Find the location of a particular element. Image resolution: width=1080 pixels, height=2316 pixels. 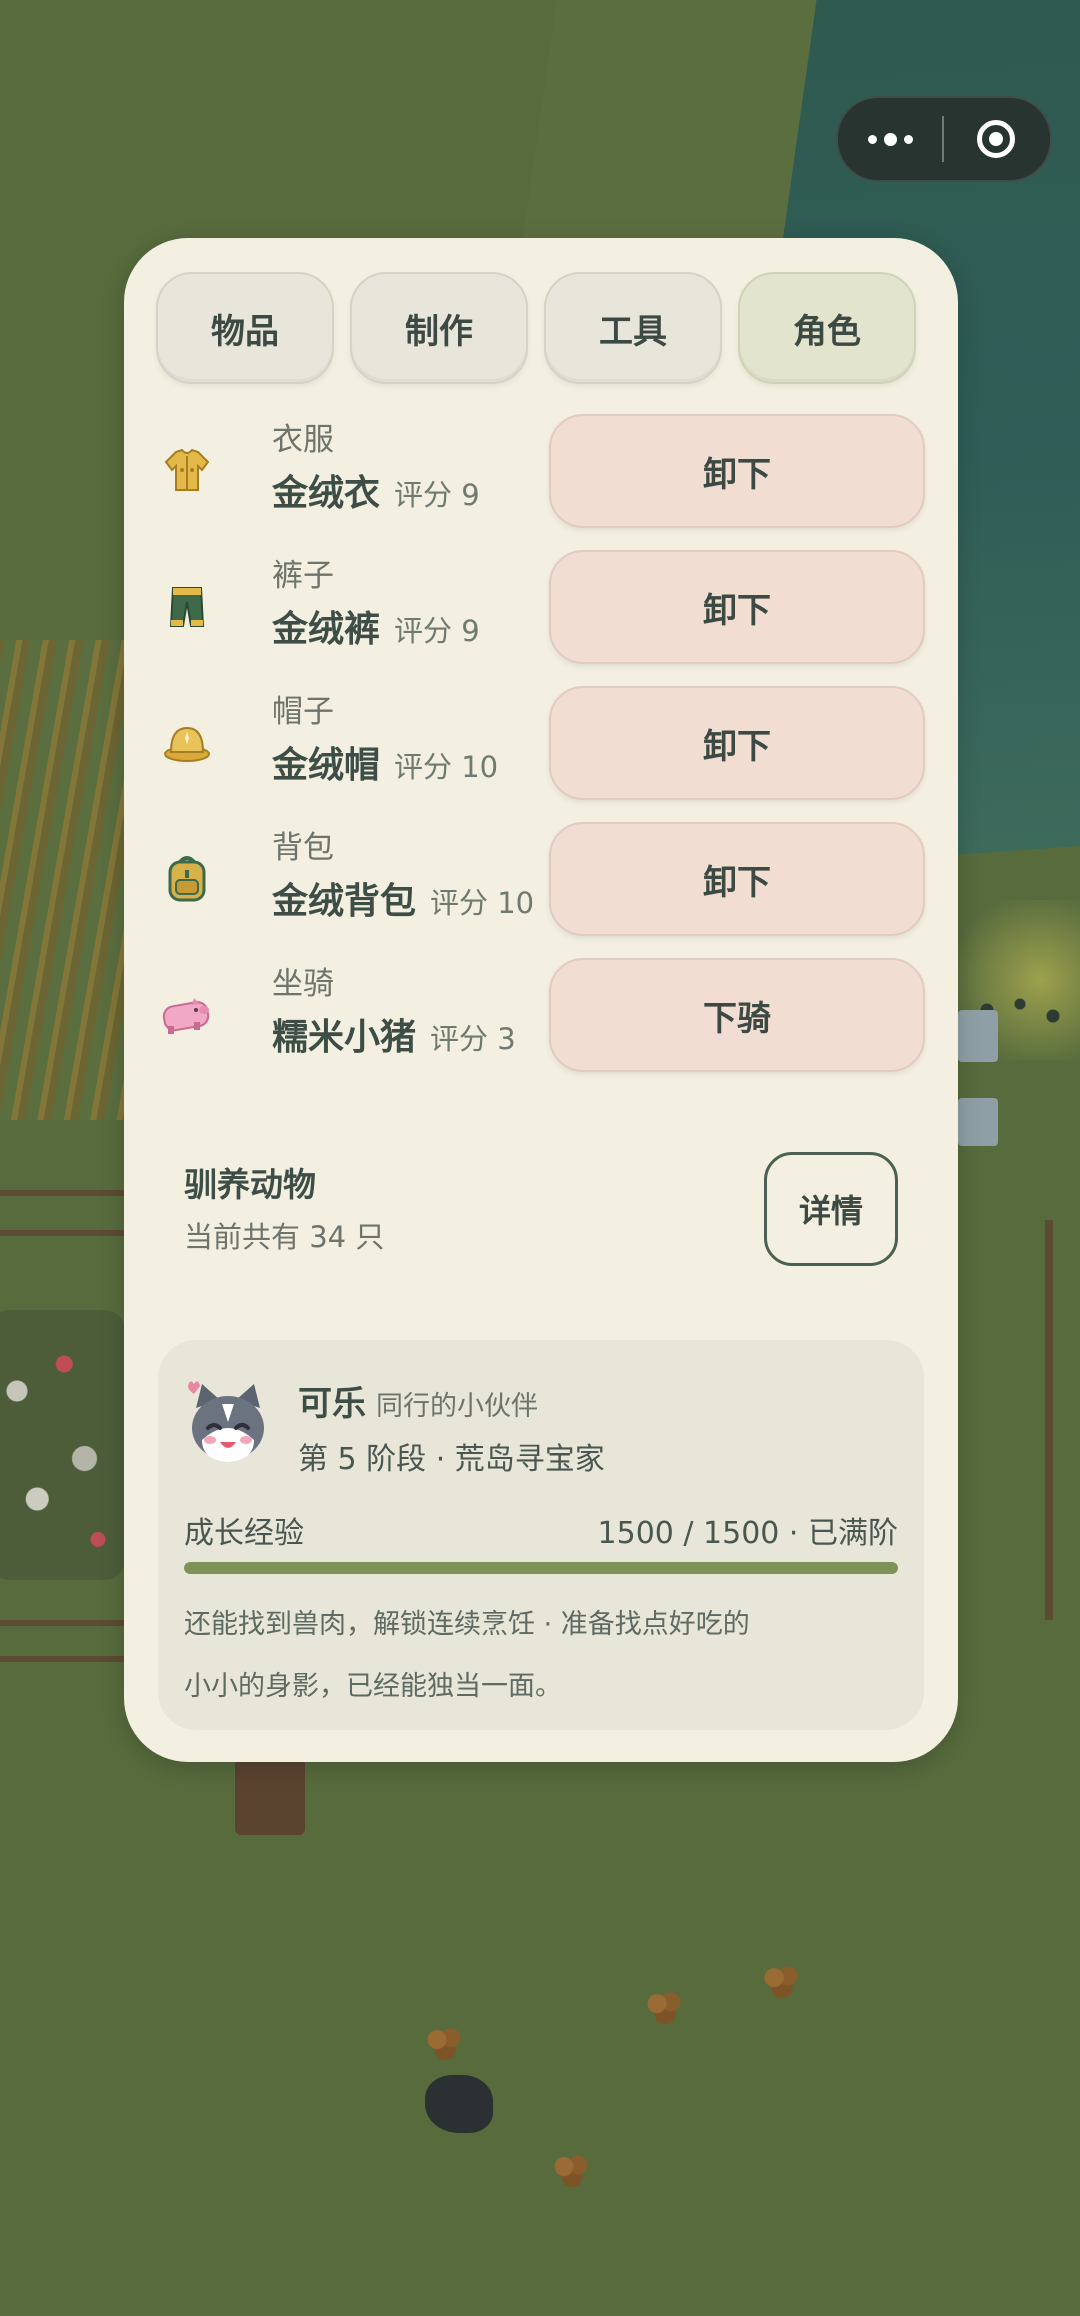

equipment-row-pants: 裤子 金绒裤 评分 9 卸下 is located at coordinates (550, 607).